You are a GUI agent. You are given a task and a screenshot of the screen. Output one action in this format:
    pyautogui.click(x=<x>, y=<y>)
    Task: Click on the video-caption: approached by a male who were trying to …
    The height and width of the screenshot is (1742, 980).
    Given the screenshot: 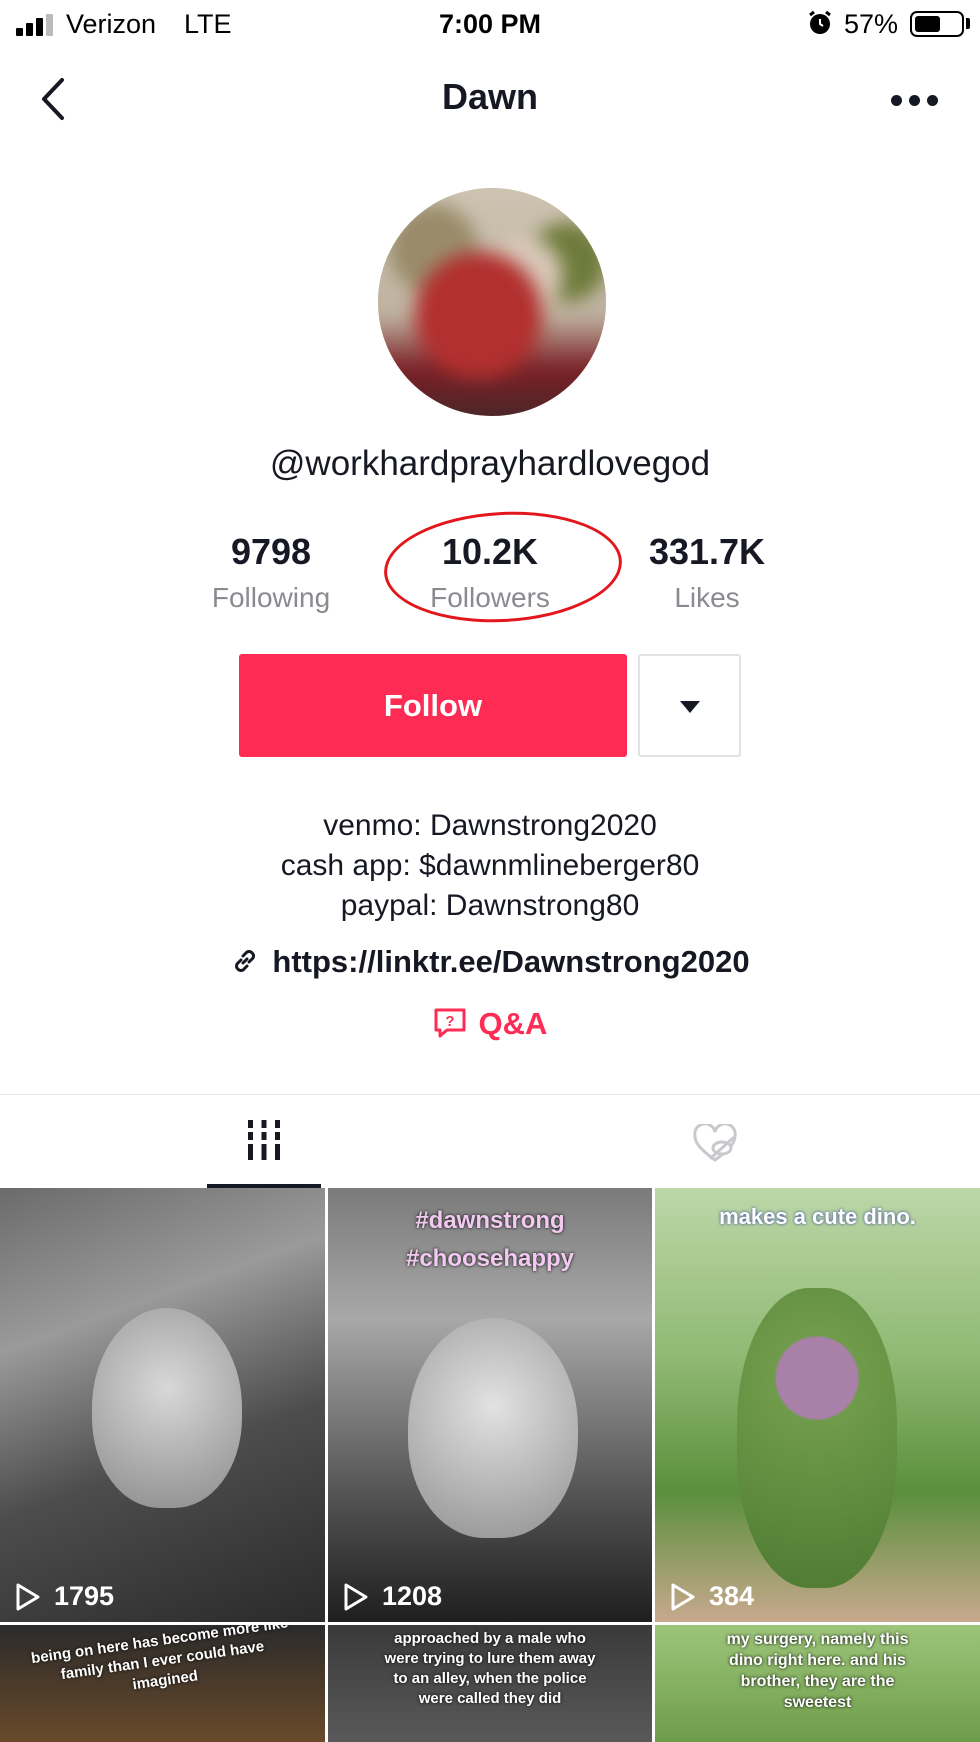 What is the action you would take?
    pyautogui.click(x=490, y=1668)
    